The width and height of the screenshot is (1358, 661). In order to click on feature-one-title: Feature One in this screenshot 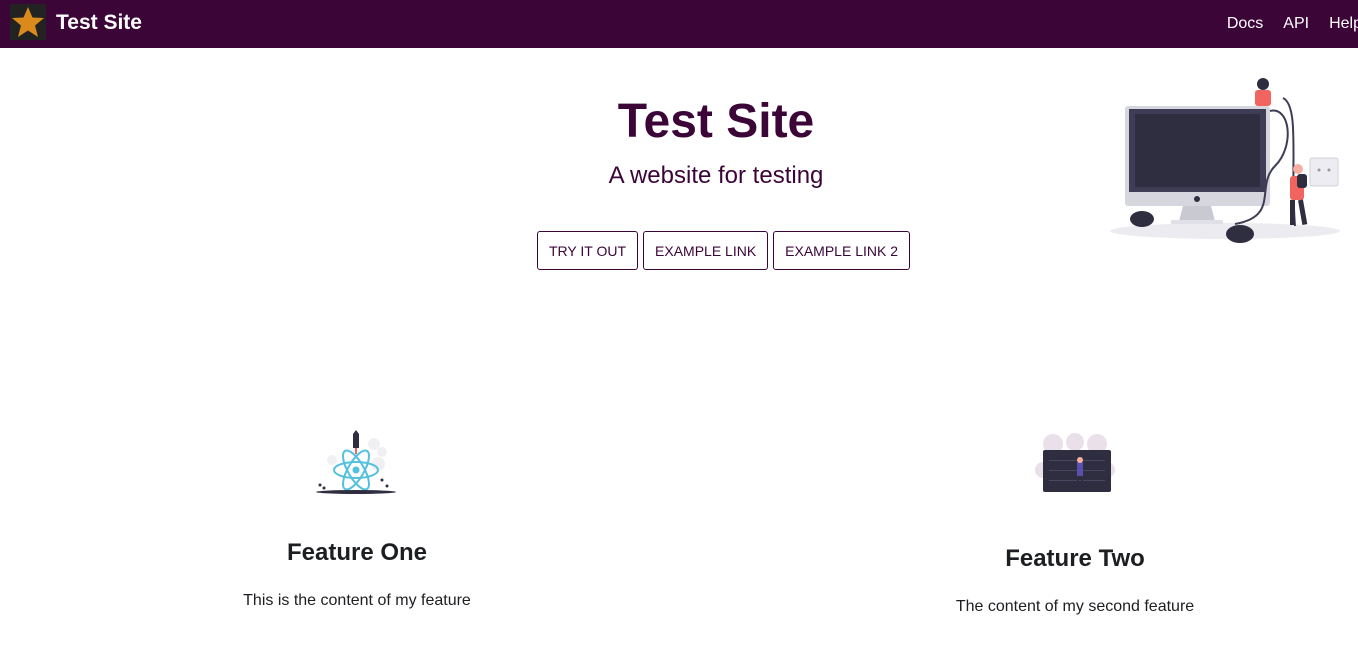, I will do `click(357, 552)`.